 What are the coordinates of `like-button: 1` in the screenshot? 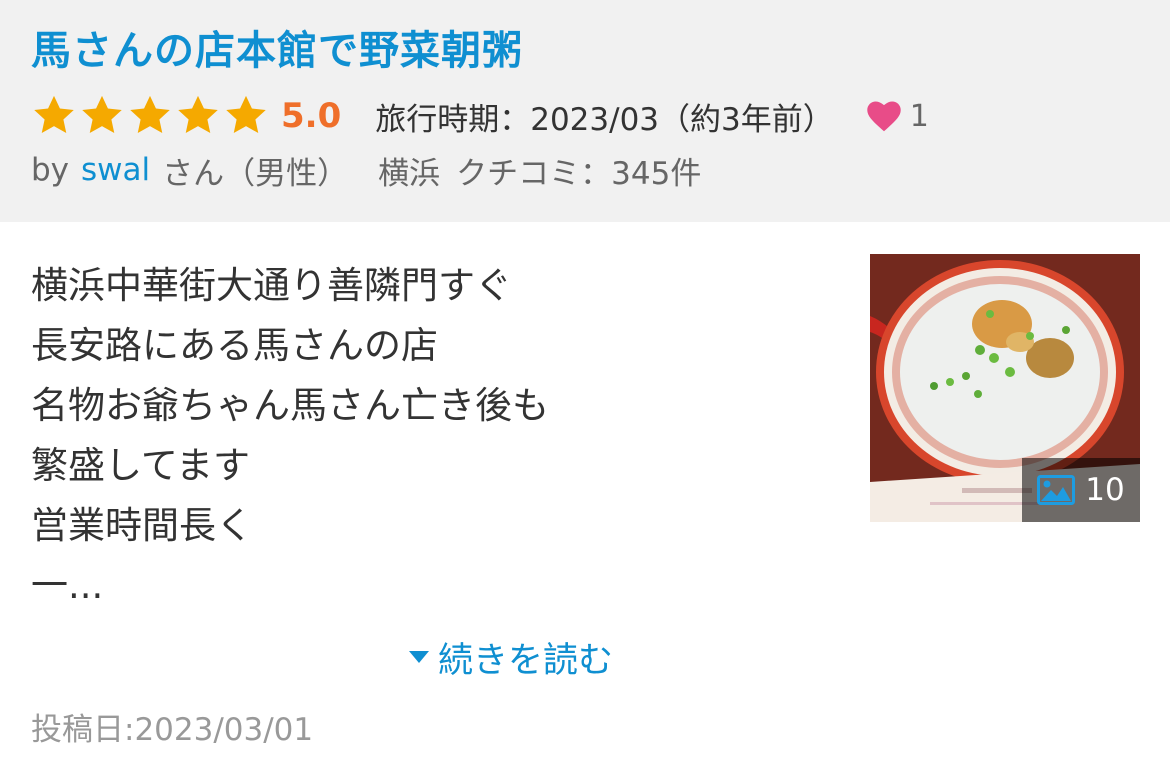 It's located at (897, 116).